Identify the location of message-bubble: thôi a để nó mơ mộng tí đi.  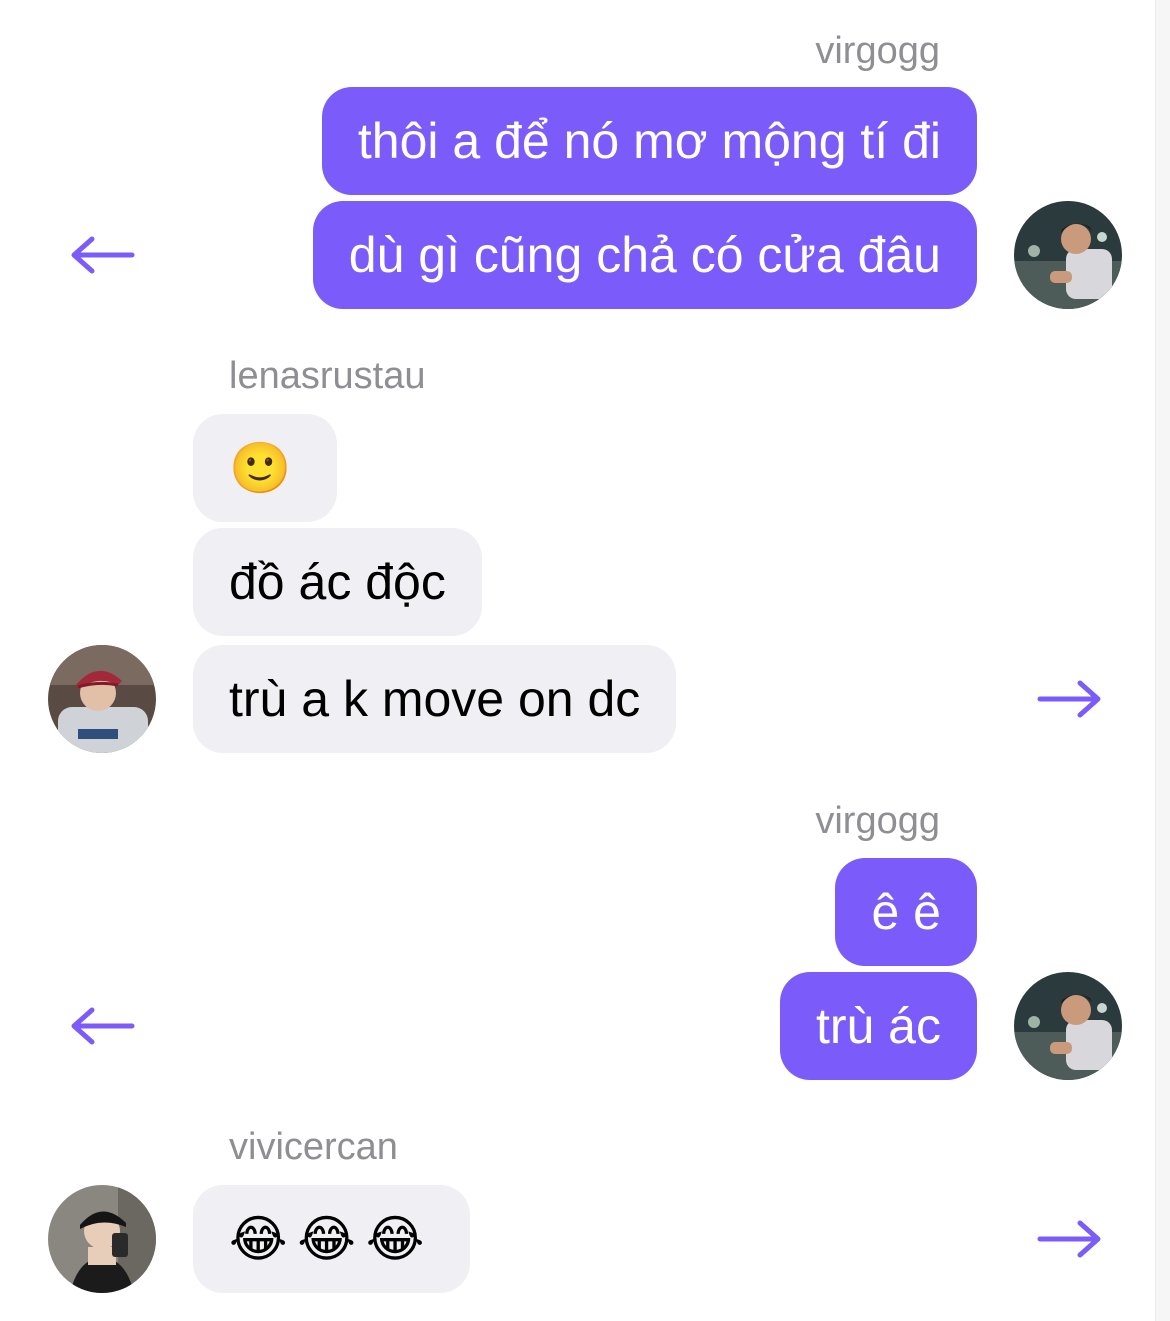
(649, 141).